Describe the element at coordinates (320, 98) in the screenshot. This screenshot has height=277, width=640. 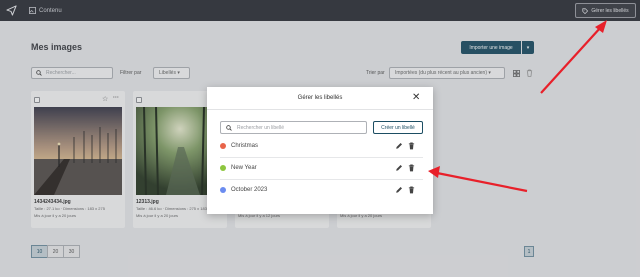
I see `modal-title: Gérer les libellés` at that location.